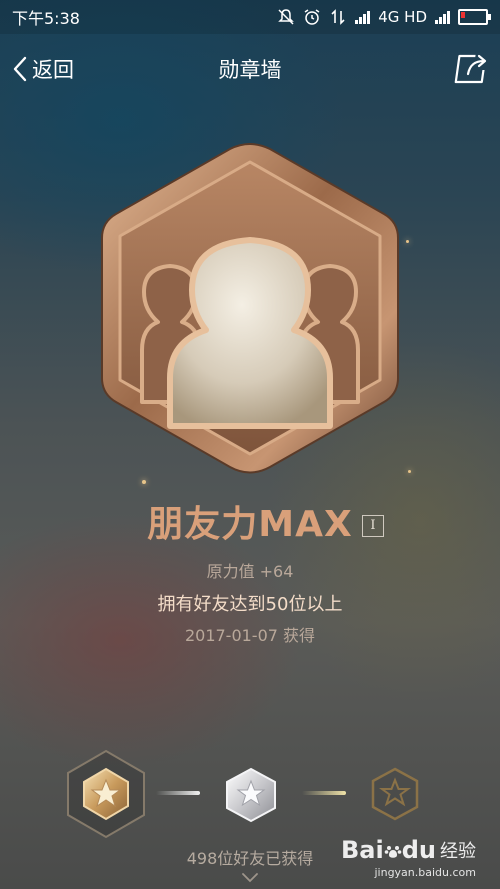 The height and width of the screenshot is (889, 500). What do you see at coordinates (395, 794) in the screenshot?
I see `bronze-star-badge-outline-icon` at bounding box center [395, 794].